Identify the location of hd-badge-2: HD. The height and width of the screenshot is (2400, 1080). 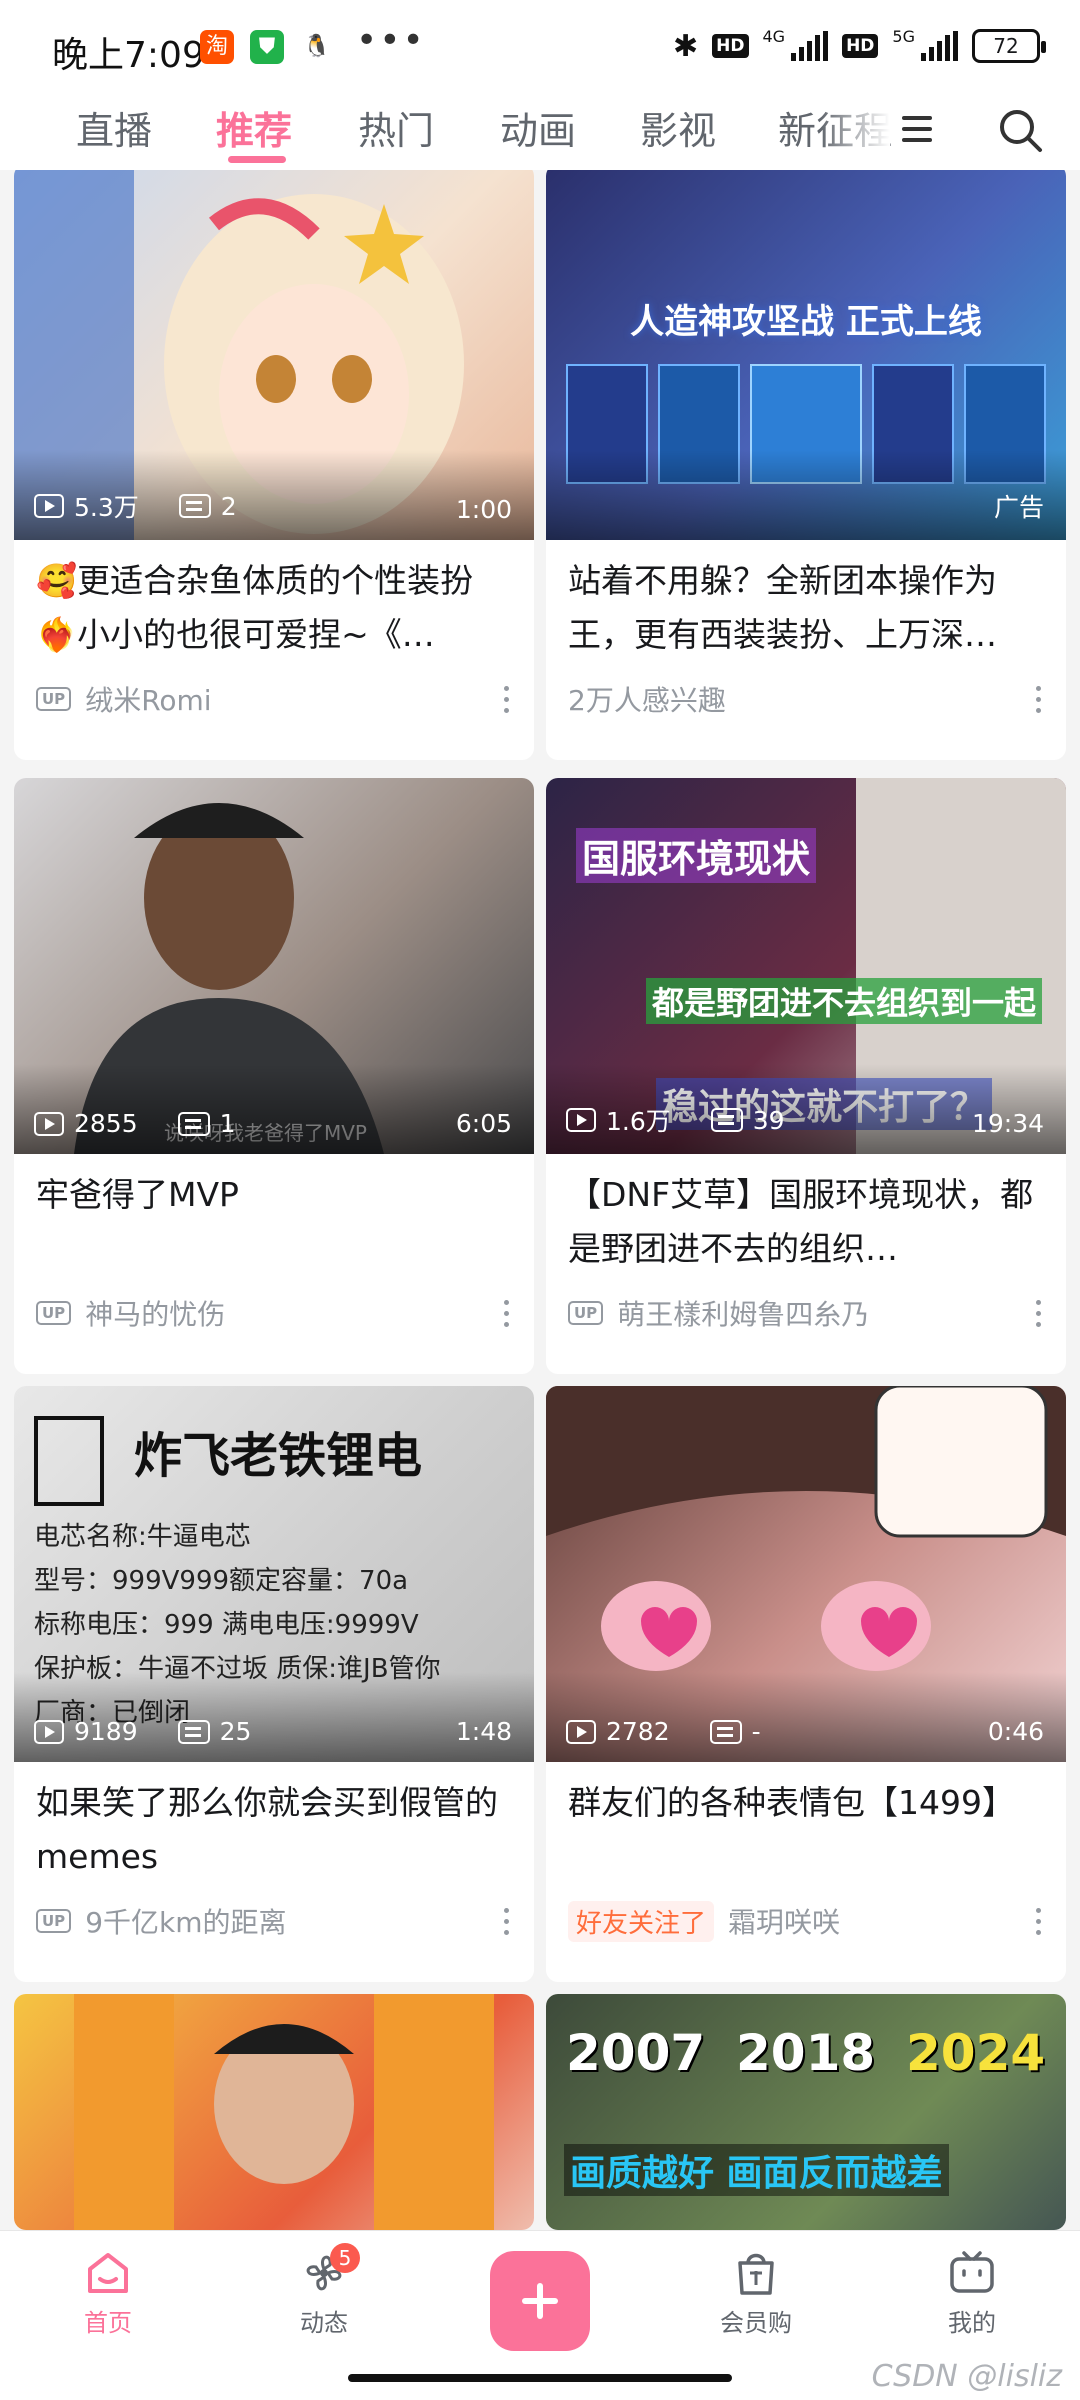
(860, 46).